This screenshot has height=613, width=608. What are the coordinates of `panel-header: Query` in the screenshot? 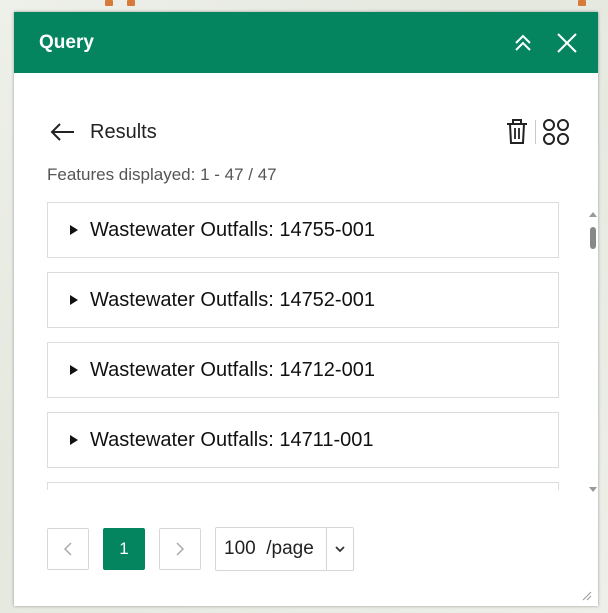 It's located at (306, 42).